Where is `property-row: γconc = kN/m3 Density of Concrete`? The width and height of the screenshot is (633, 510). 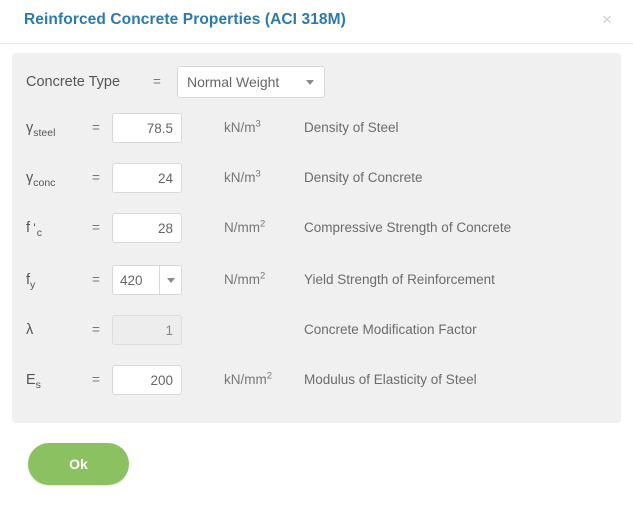
property-row: γconc = kN/m3 Density of Concrete is located at coordinates (316, 178).